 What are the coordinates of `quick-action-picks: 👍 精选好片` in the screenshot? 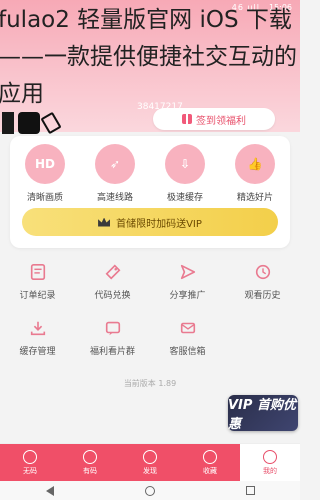 It's located at (255, 173).